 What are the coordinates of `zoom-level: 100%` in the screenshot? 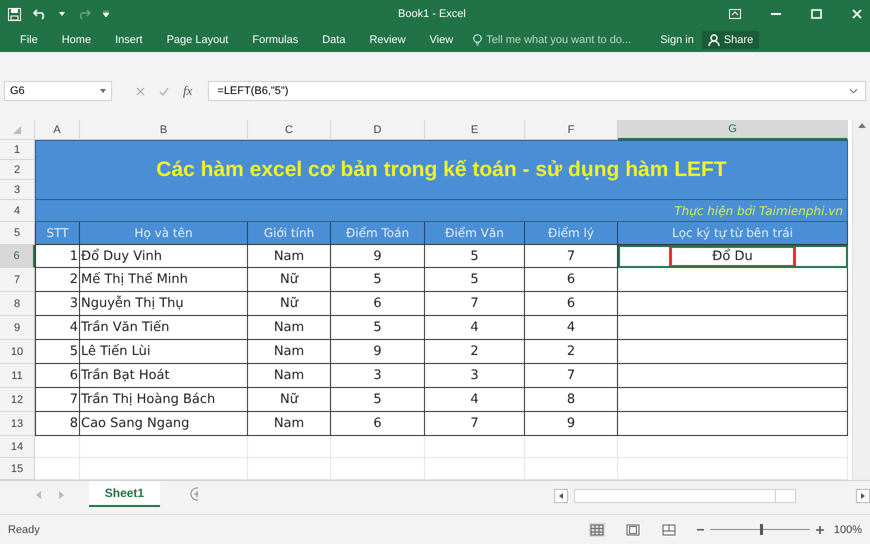 It's located at (848, 530).